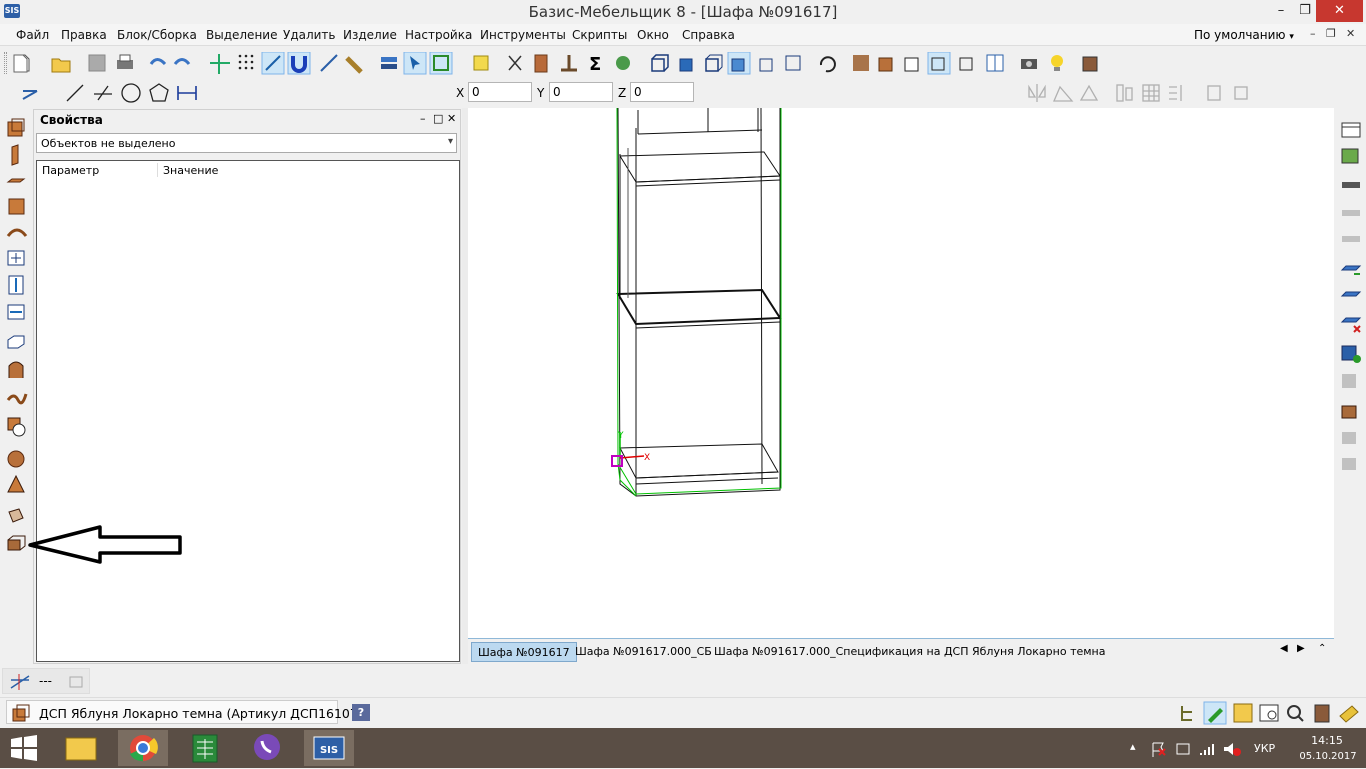  I want to click on zoom-icon, so click(1295, 713).